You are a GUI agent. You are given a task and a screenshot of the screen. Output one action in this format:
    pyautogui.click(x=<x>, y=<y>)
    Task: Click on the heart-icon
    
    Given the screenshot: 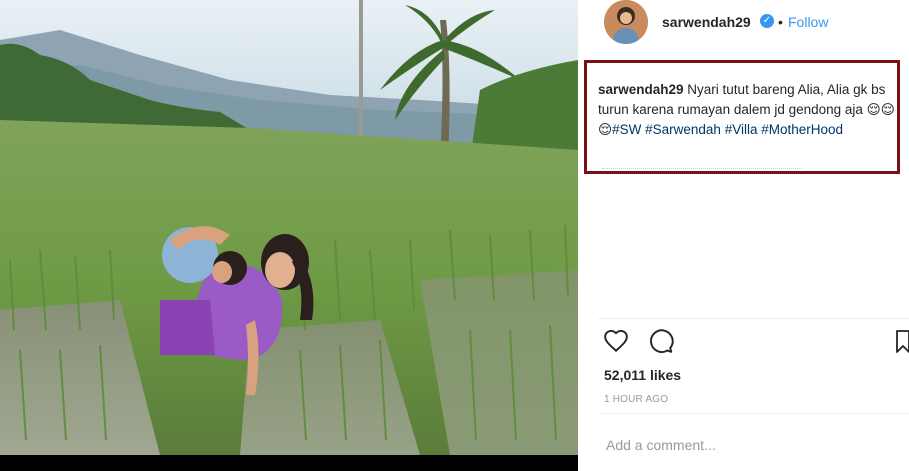 What is the action you would take?
    pyautogui.click(x=616, y=343)
    